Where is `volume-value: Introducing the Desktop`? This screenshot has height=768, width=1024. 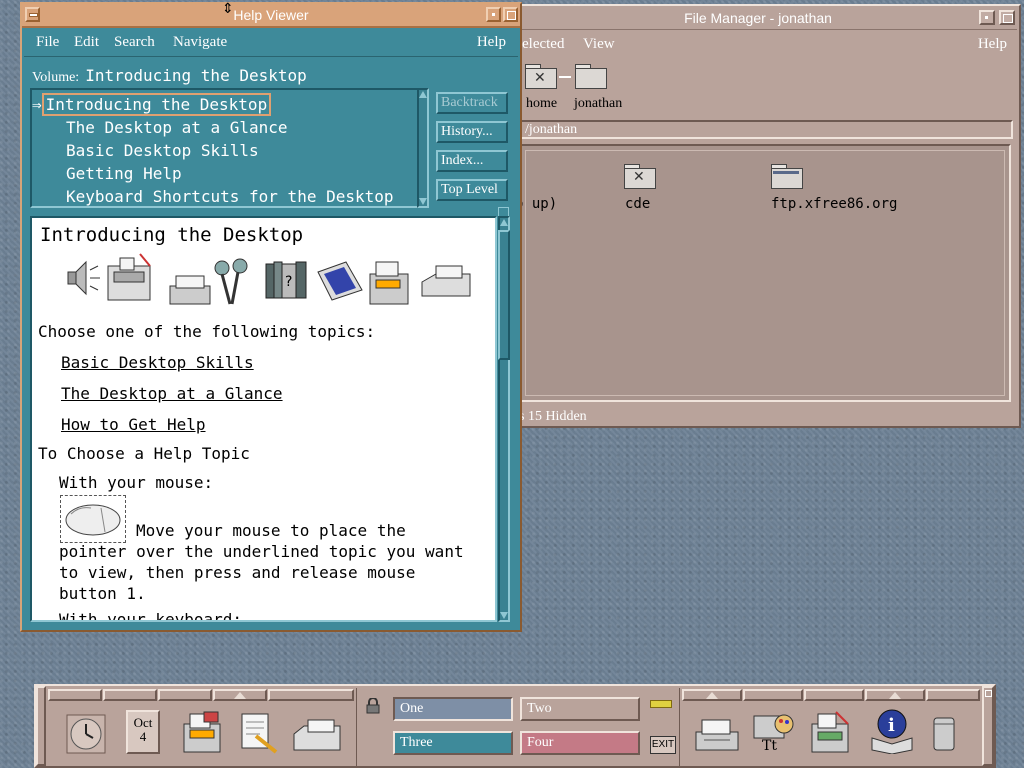 volume-value: Introducing the Desktop is located at coordinates (196, 75).